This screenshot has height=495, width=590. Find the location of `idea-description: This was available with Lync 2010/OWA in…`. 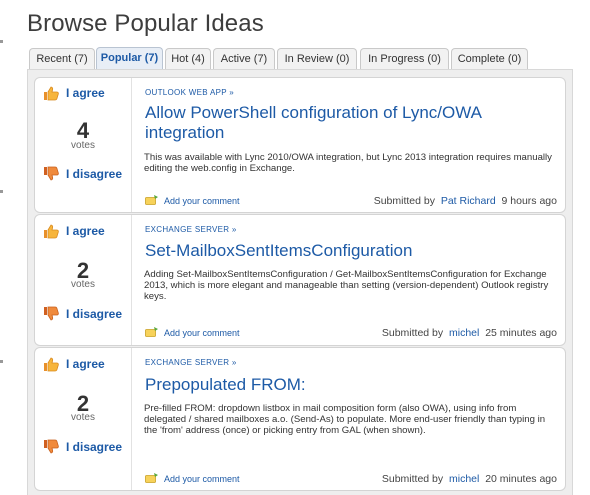

idea-description: This was available with Lync 2010/OWA in… is located at coordinates (348, 163).